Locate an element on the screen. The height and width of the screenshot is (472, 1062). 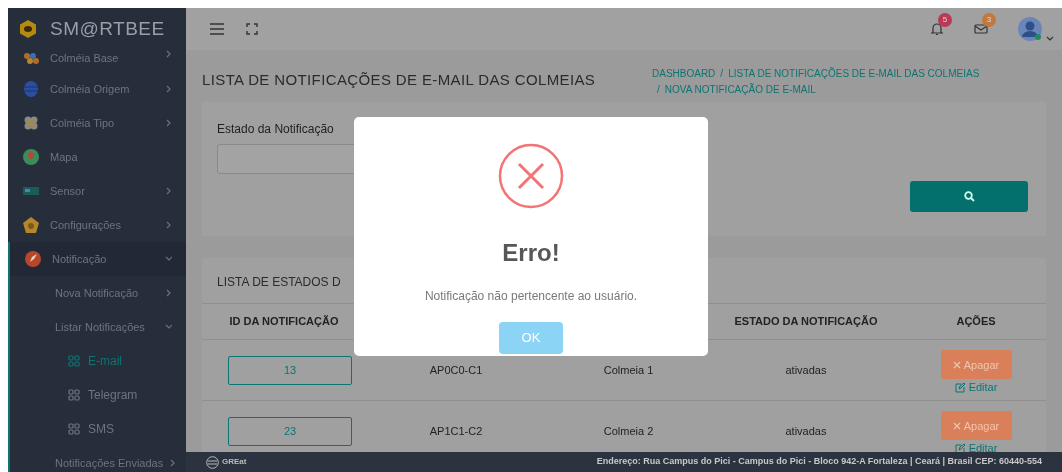
avatar-icon is located at coordinates (1030, 29).